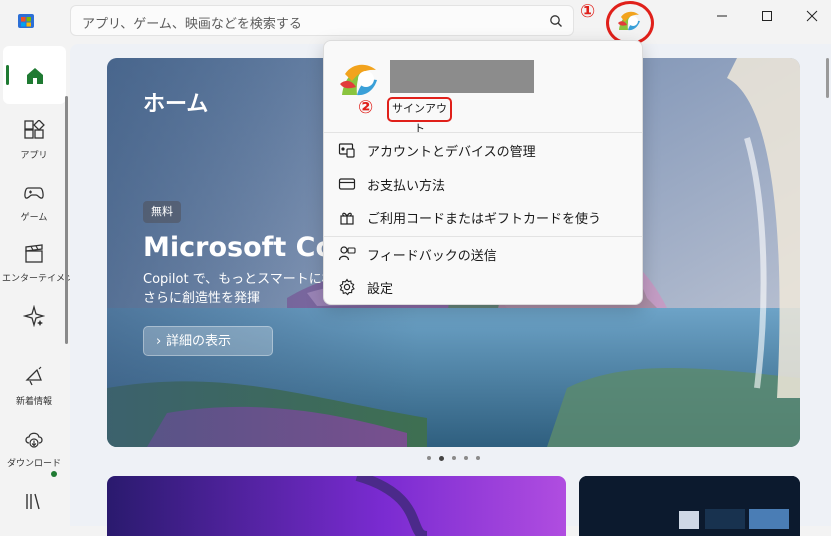  I want to click on credit-card-icon, so click(347, 184).